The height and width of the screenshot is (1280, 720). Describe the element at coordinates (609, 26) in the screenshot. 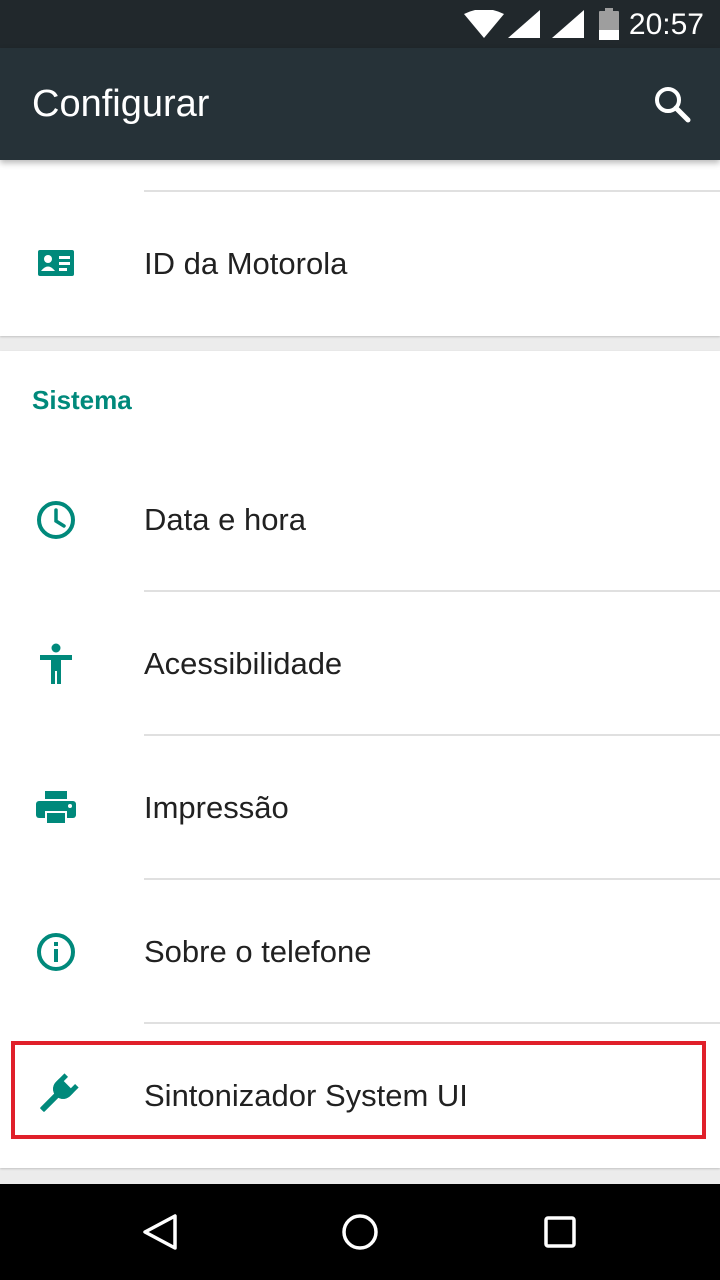

I see `battery-icon` at that location.